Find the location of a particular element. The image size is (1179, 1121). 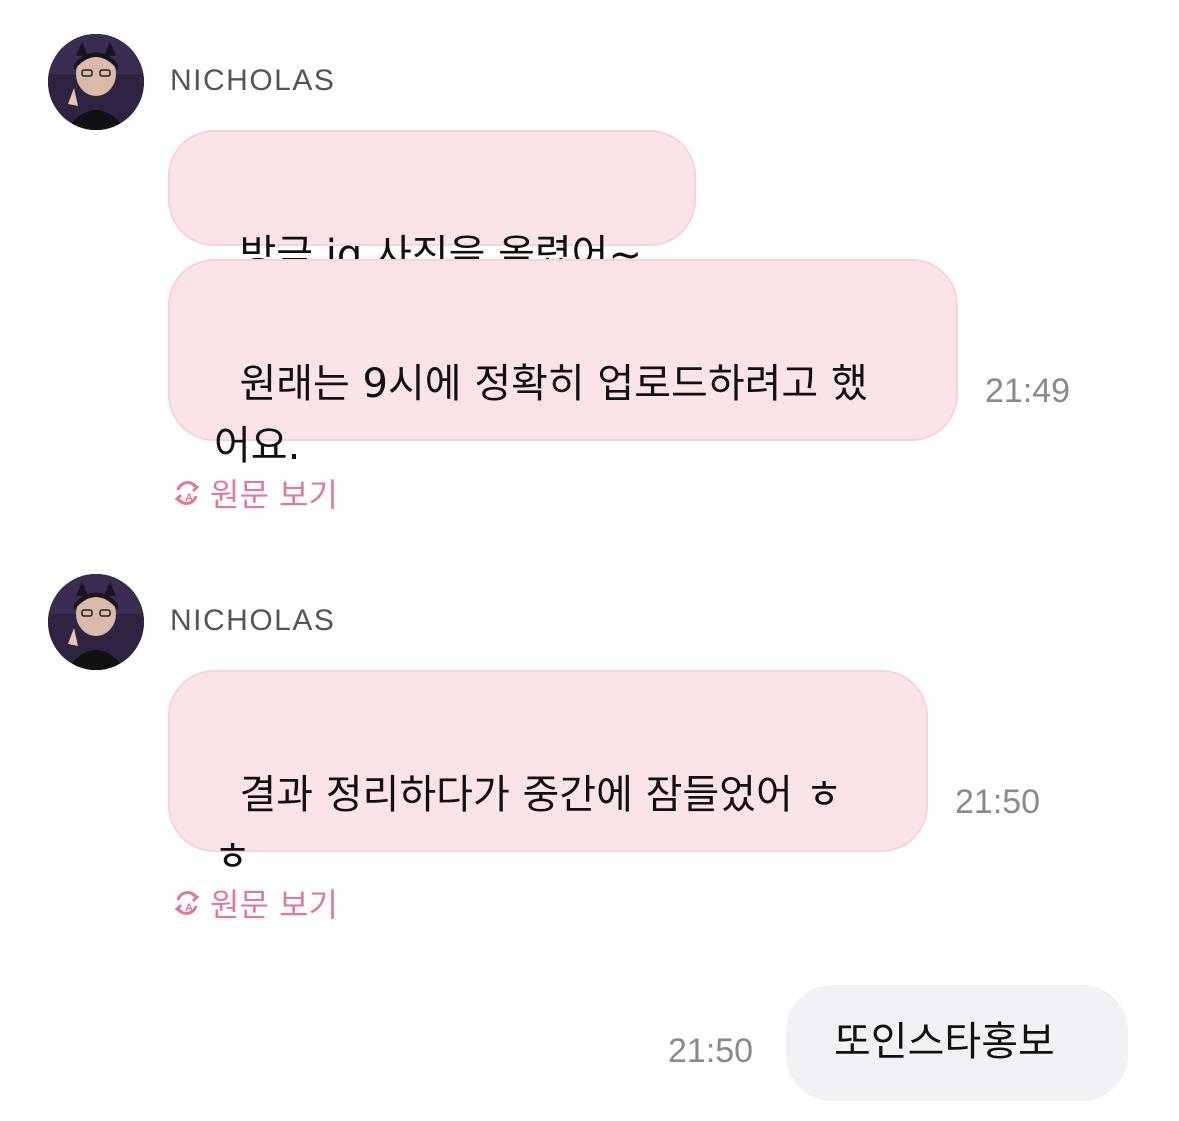

message-bubble: 결과 정리하다가 중간에 잠들었어 ㅎ ㅎ is located at coordinates (548, 775).